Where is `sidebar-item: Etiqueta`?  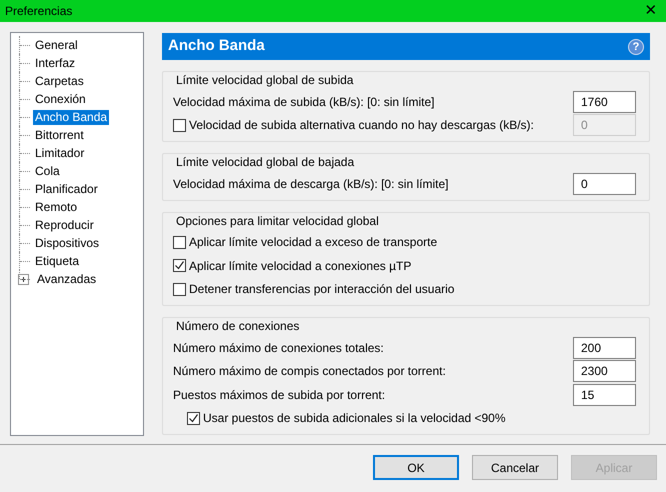
sidebar-item: Etiqueta is located at coordinates (57, 261).